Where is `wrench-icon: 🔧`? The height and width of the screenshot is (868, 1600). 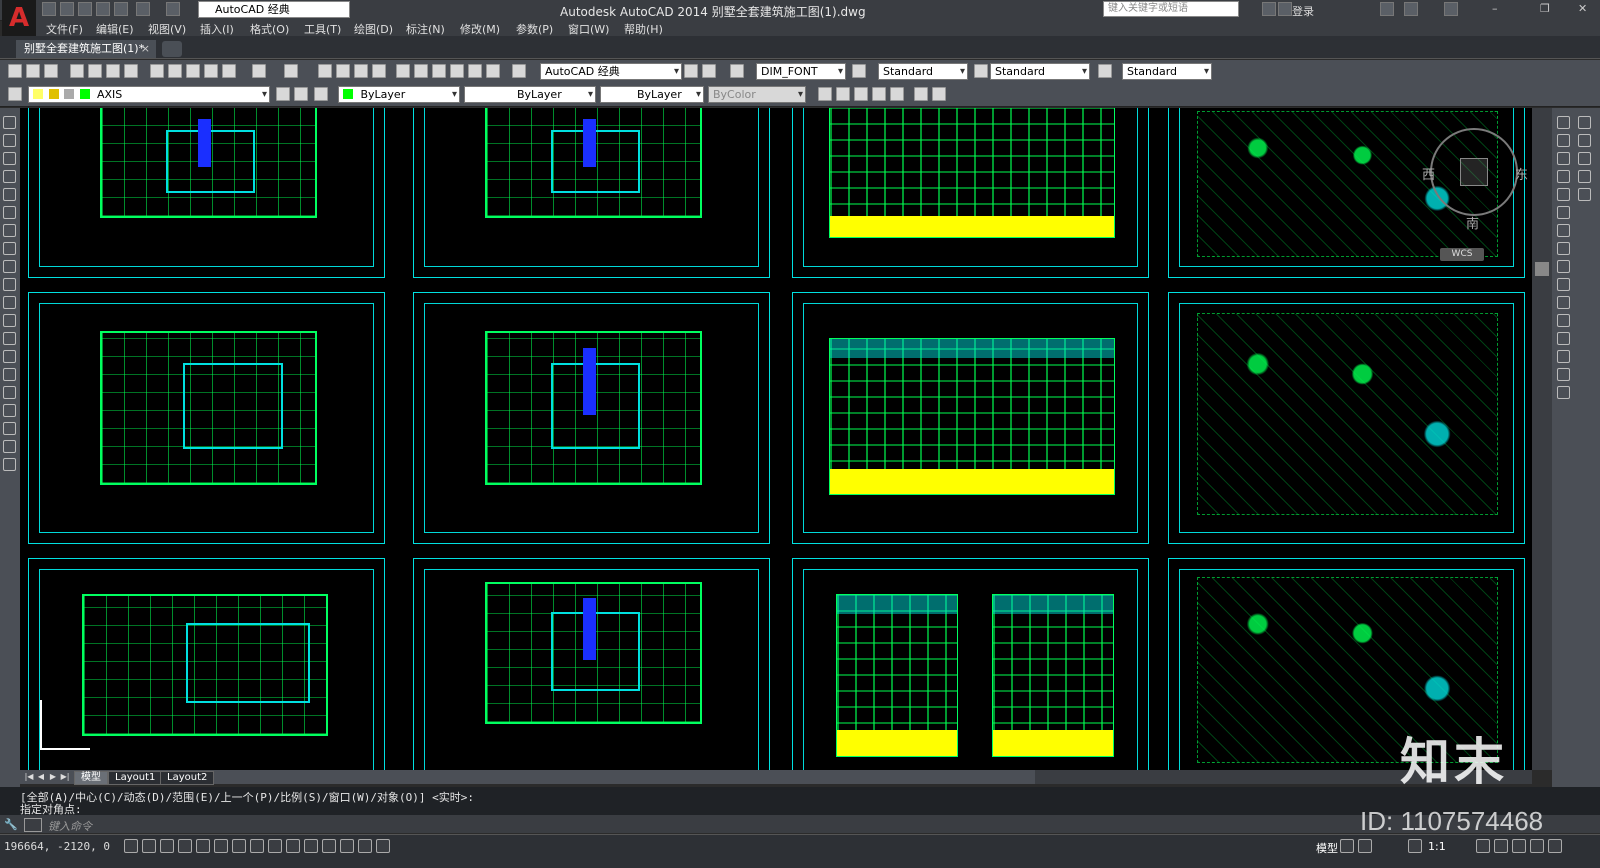
wrench-icon: 🔧 is located at coordinates (11, 824).